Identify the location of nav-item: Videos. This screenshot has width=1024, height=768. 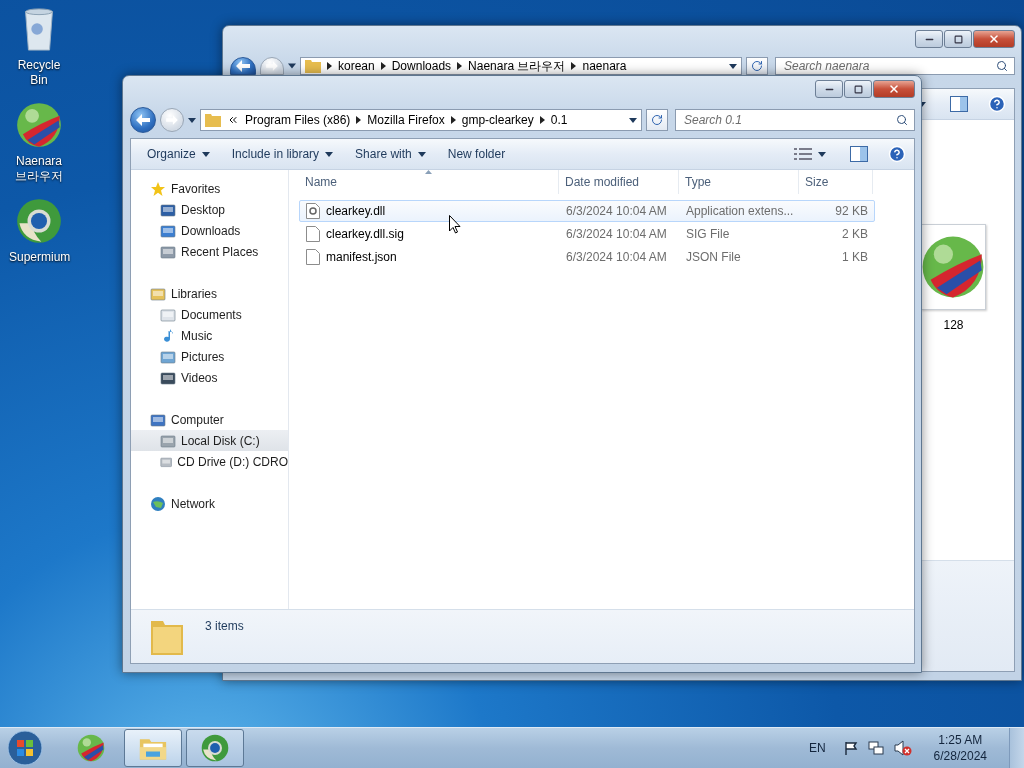
(209, 377).